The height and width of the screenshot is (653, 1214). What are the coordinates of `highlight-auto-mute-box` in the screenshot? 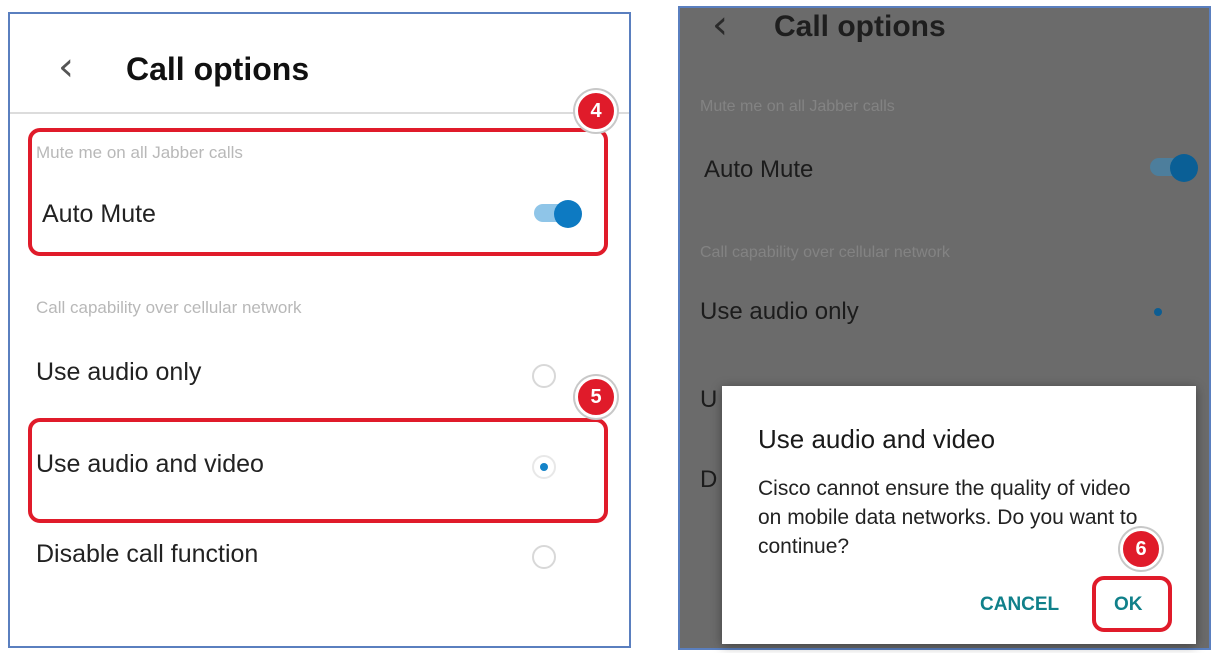 It's located at (318, 192).